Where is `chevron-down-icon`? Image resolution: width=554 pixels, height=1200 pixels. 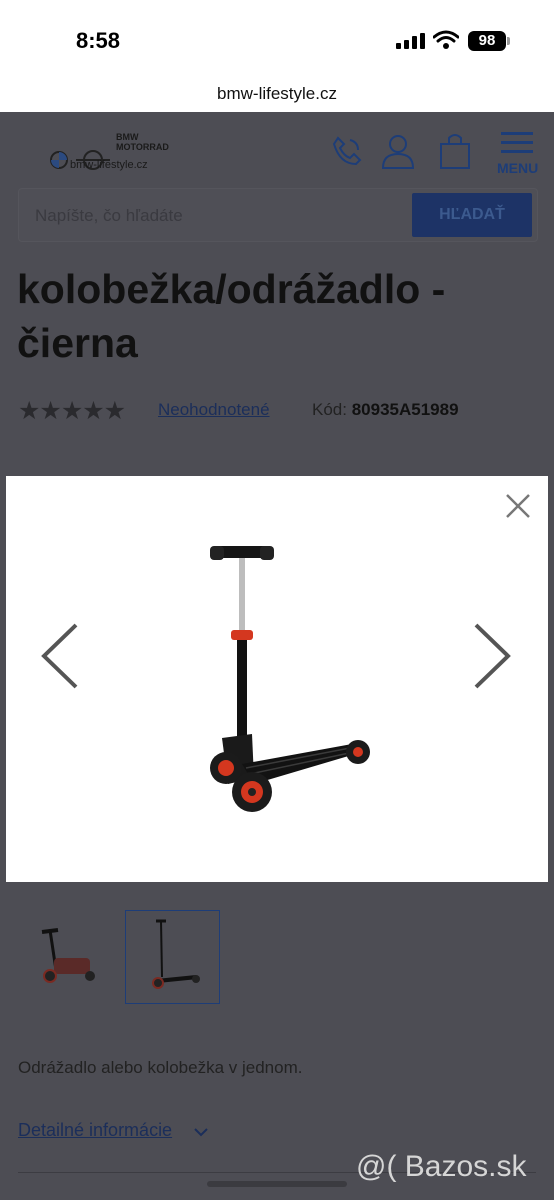
chevron-down-icon is located at coordinates (201, 1132).